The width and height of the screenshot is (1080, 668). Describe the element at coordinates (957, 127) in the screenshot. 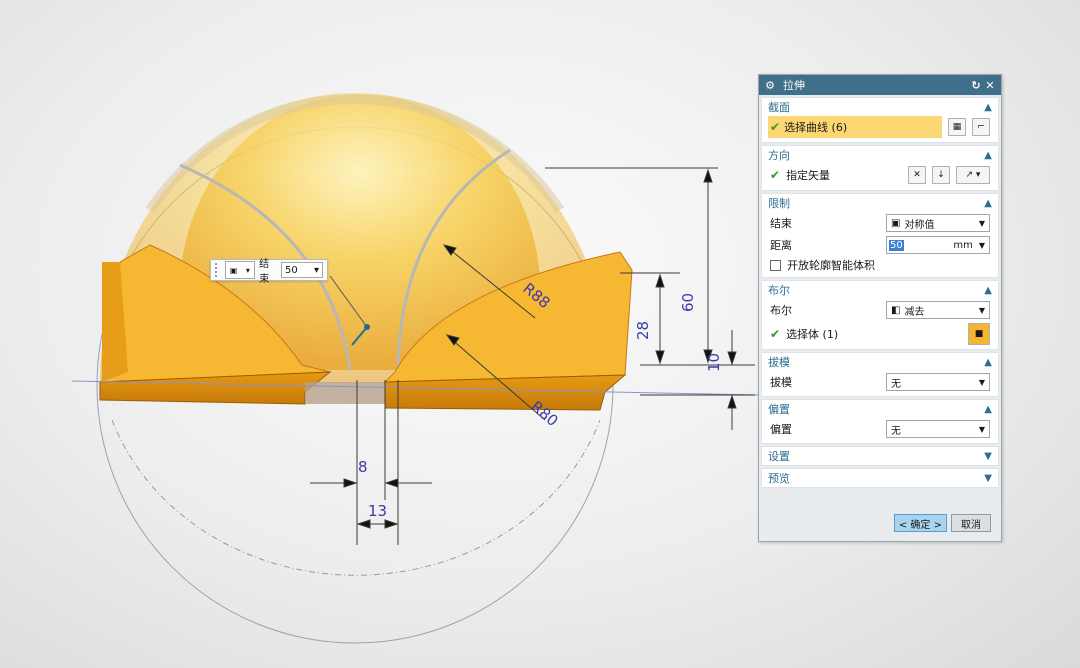

I see `sketch-section-button: ▦` at that location.